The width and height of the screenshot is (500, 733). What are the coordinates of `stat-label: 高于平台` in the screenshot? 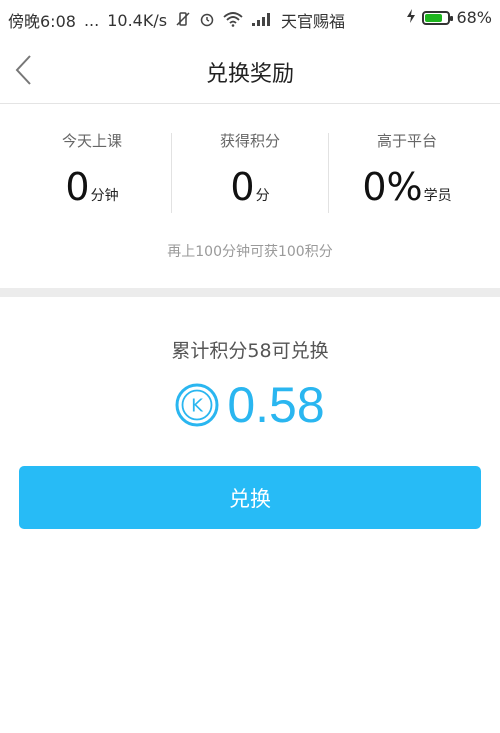 It's located at (406, 141).